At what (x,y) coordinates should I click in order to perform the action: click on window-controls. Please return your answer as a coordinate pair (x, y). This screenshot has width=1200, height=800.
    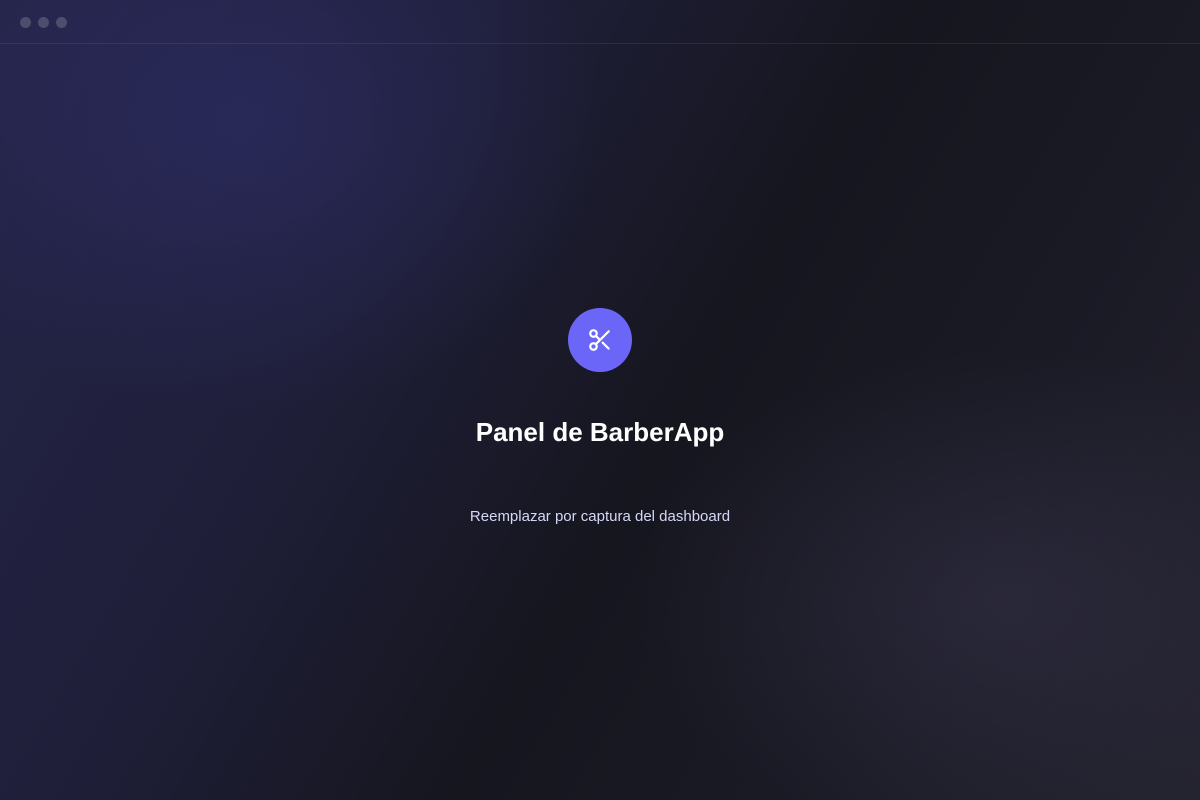
    Looking at the image, I should click on (43, 22).